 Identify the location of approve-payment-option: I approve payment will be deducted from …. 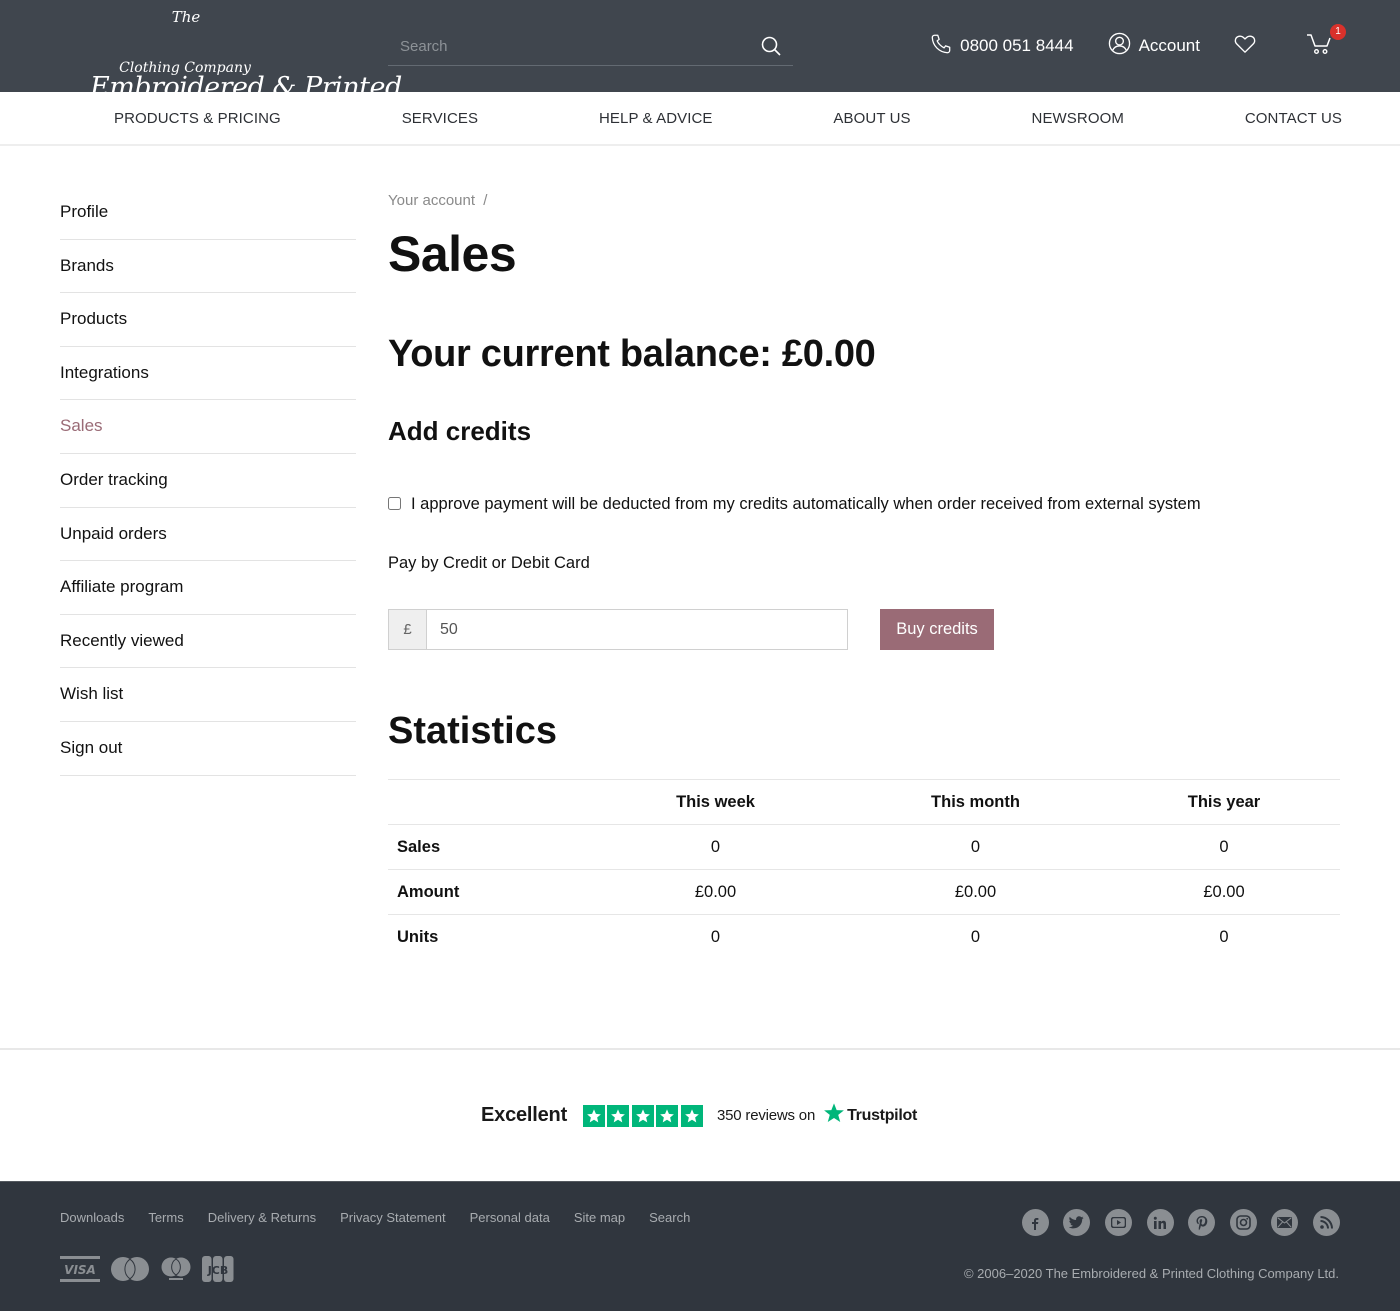
(864, 504).